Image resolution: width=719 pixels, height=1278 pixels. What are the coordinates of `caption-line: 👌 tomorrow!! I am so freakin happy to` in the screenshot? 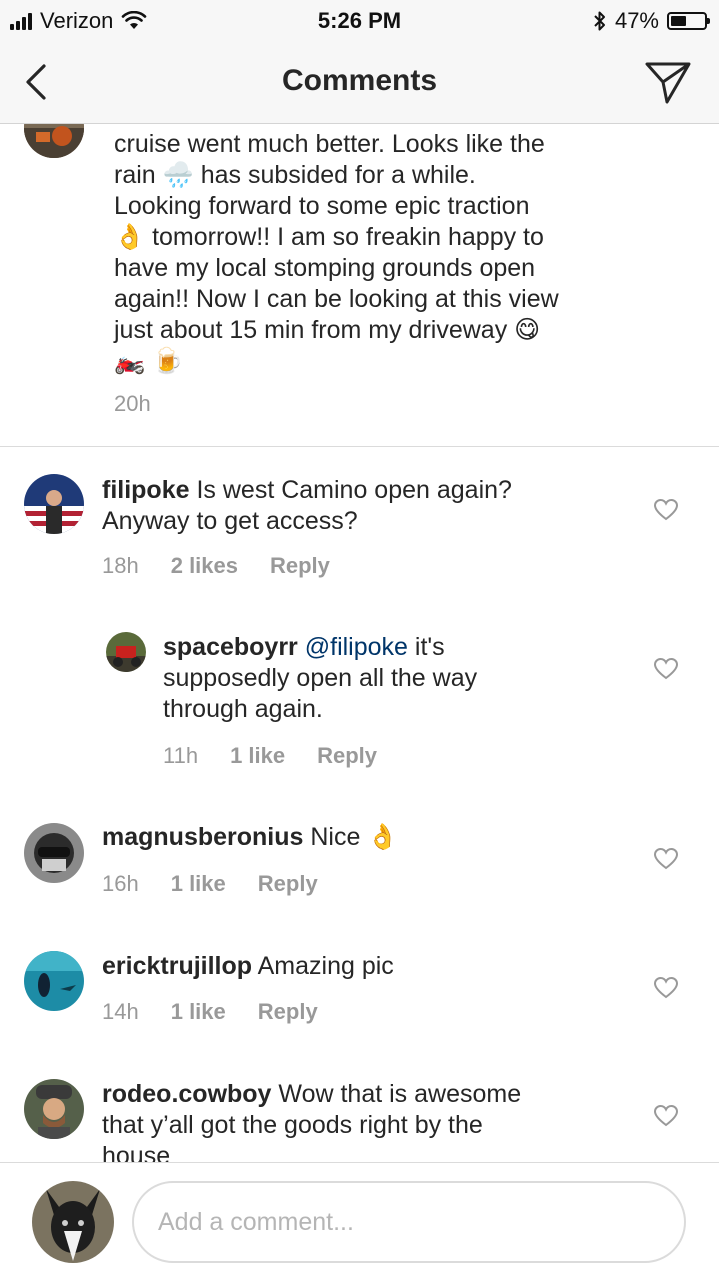 It's located at (329, 237).